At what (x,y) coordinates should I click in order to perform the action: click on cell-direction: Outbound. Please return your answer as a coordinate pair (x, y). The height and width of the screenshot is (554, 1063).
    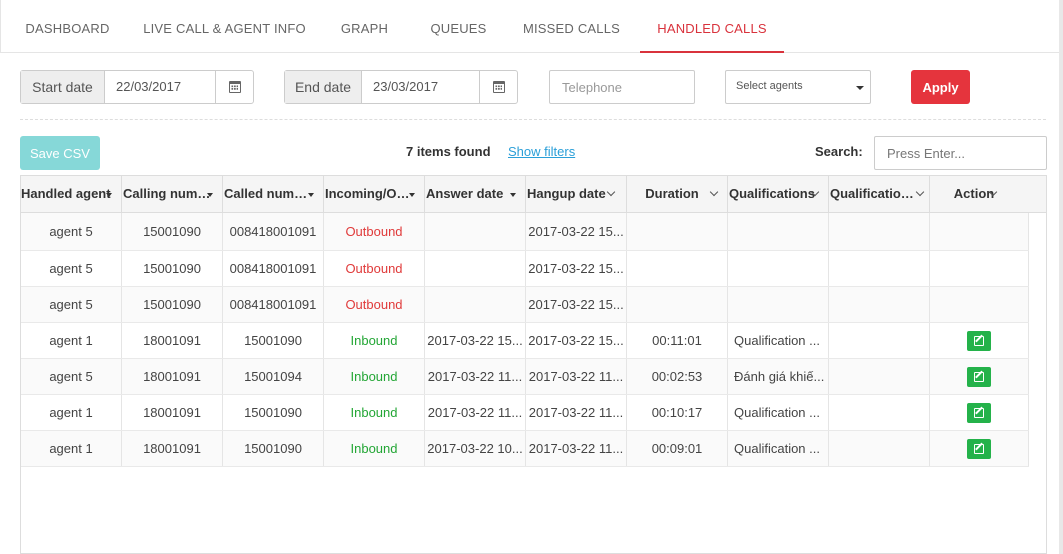
    Looking at the image, I should click on (374, 268).